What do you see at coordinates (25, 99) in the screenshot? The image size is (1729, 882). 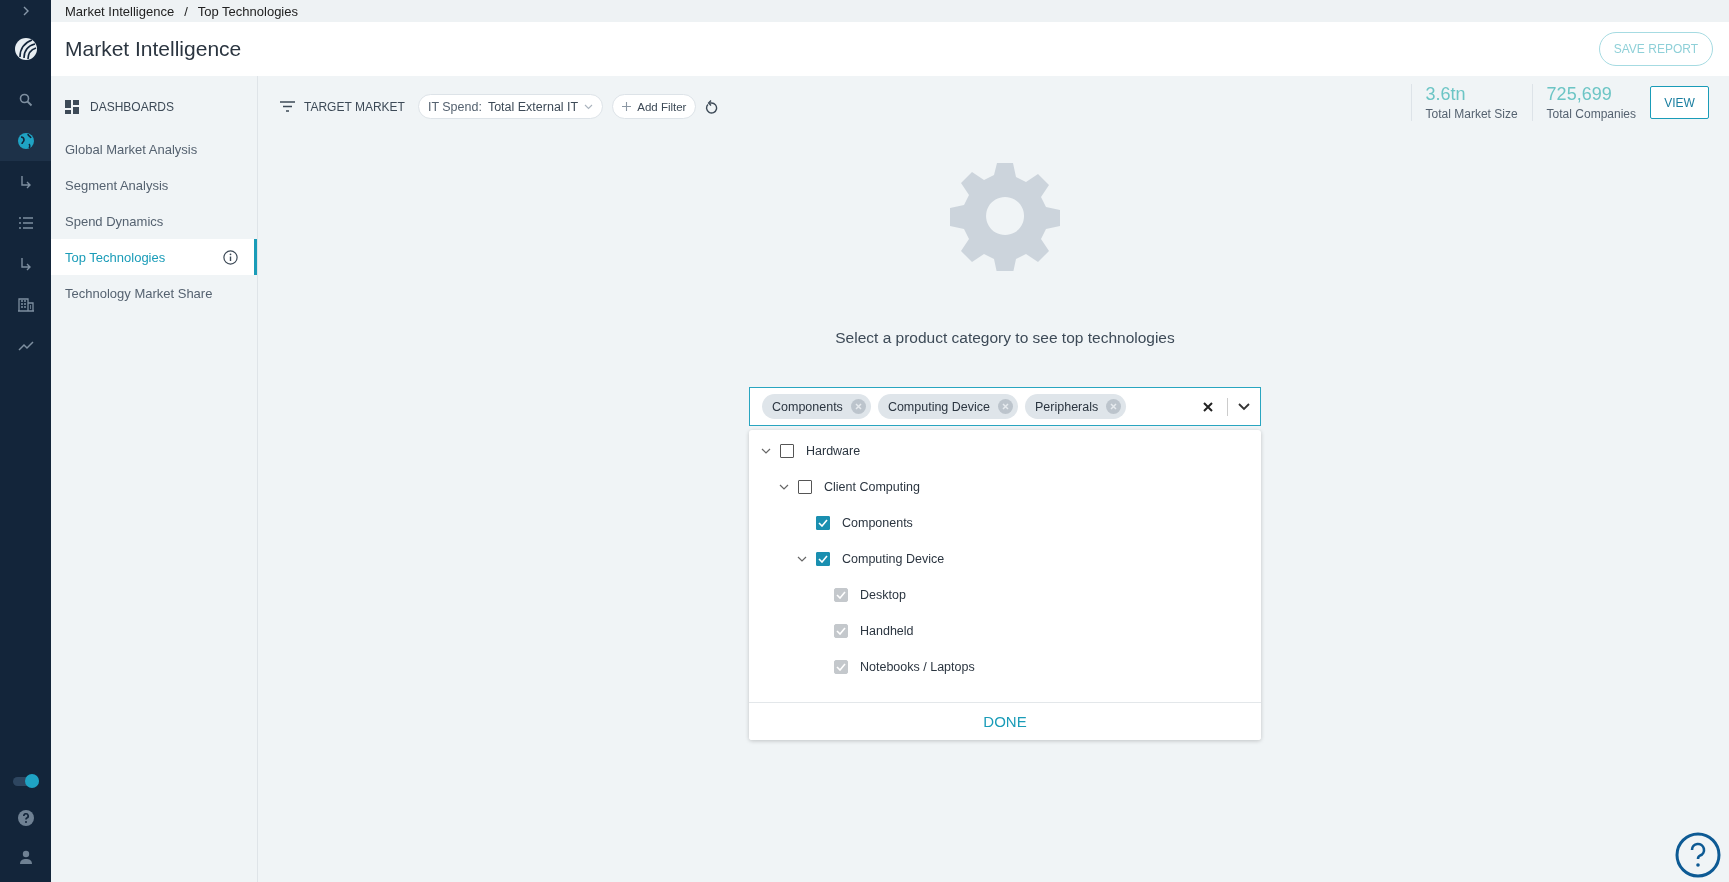 I see `search-icon` at bounding box center [25, 99].